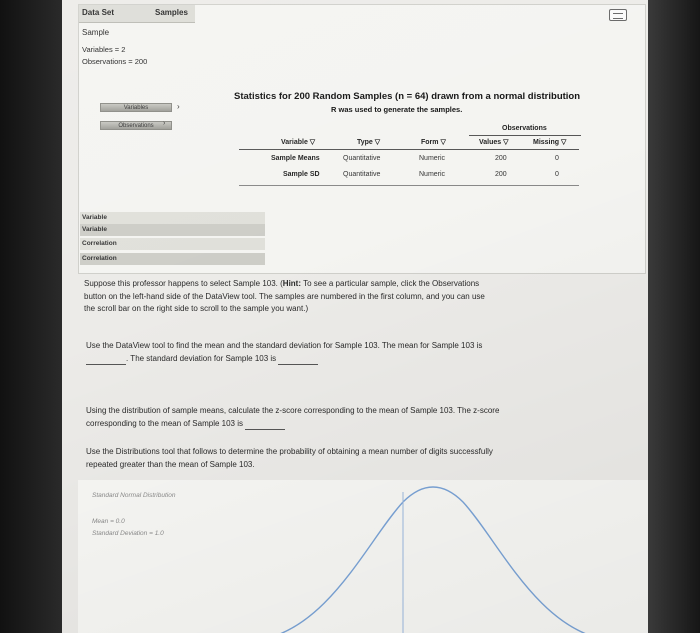 The height and width of the screenshot is (633, 700). I want to click on stats-subtitle: R was used to generate the samples., so click(397, 109).